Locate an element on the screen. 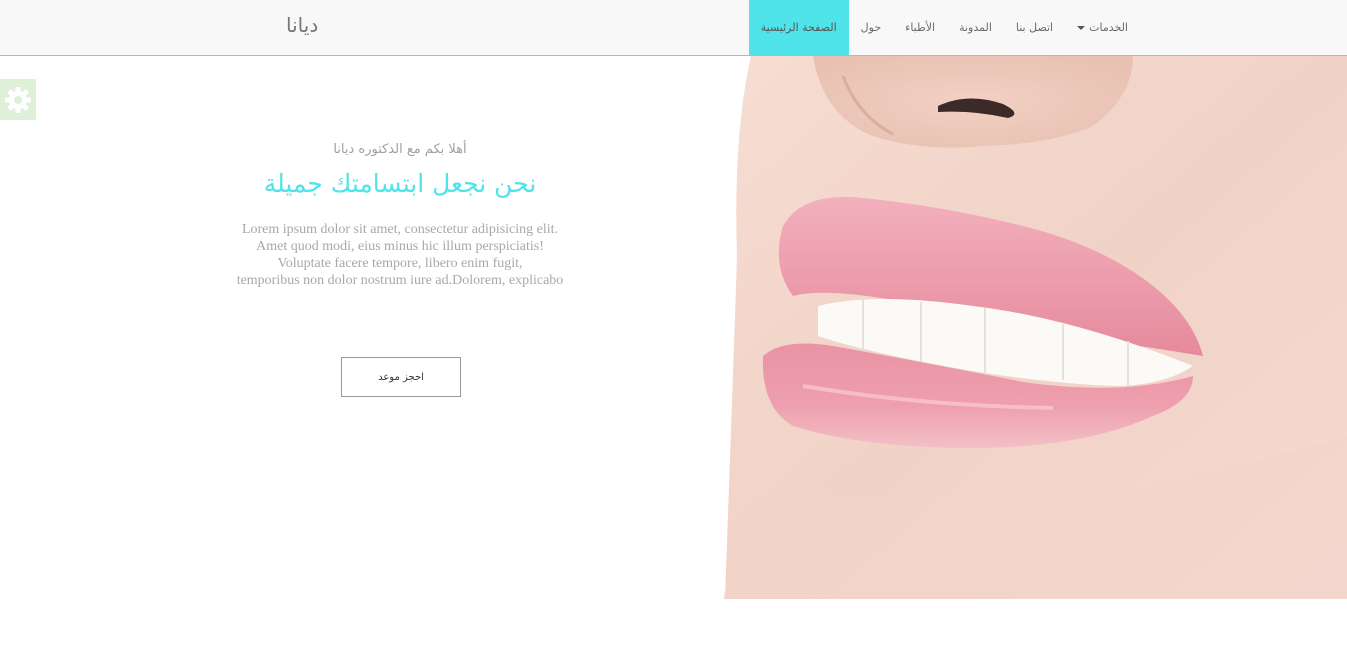  nav-item-contact: اتصل بنا is located at coordinates (1034, 27).